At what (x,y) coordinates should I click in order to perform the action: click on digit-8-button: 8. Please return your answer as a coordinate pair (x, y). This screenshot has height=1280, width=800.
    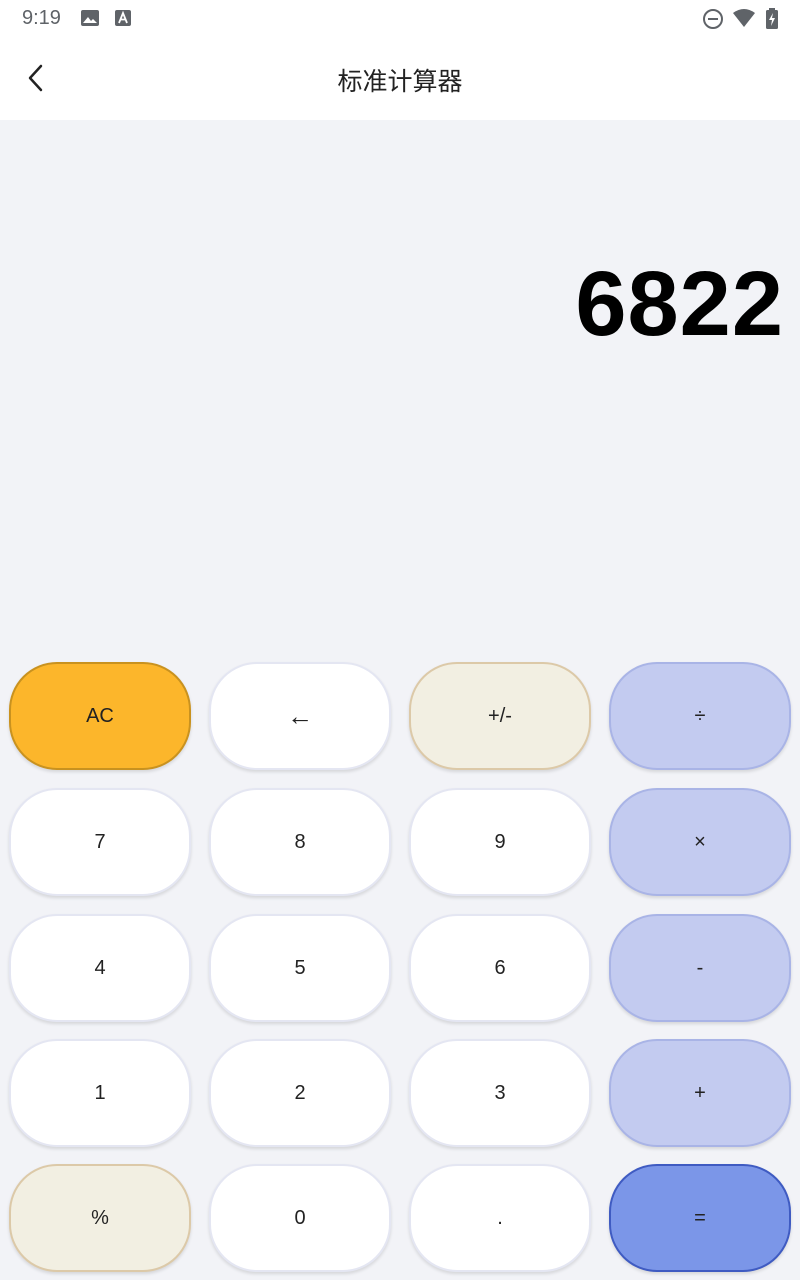
    Looking at the image, I should click on (300, 842).